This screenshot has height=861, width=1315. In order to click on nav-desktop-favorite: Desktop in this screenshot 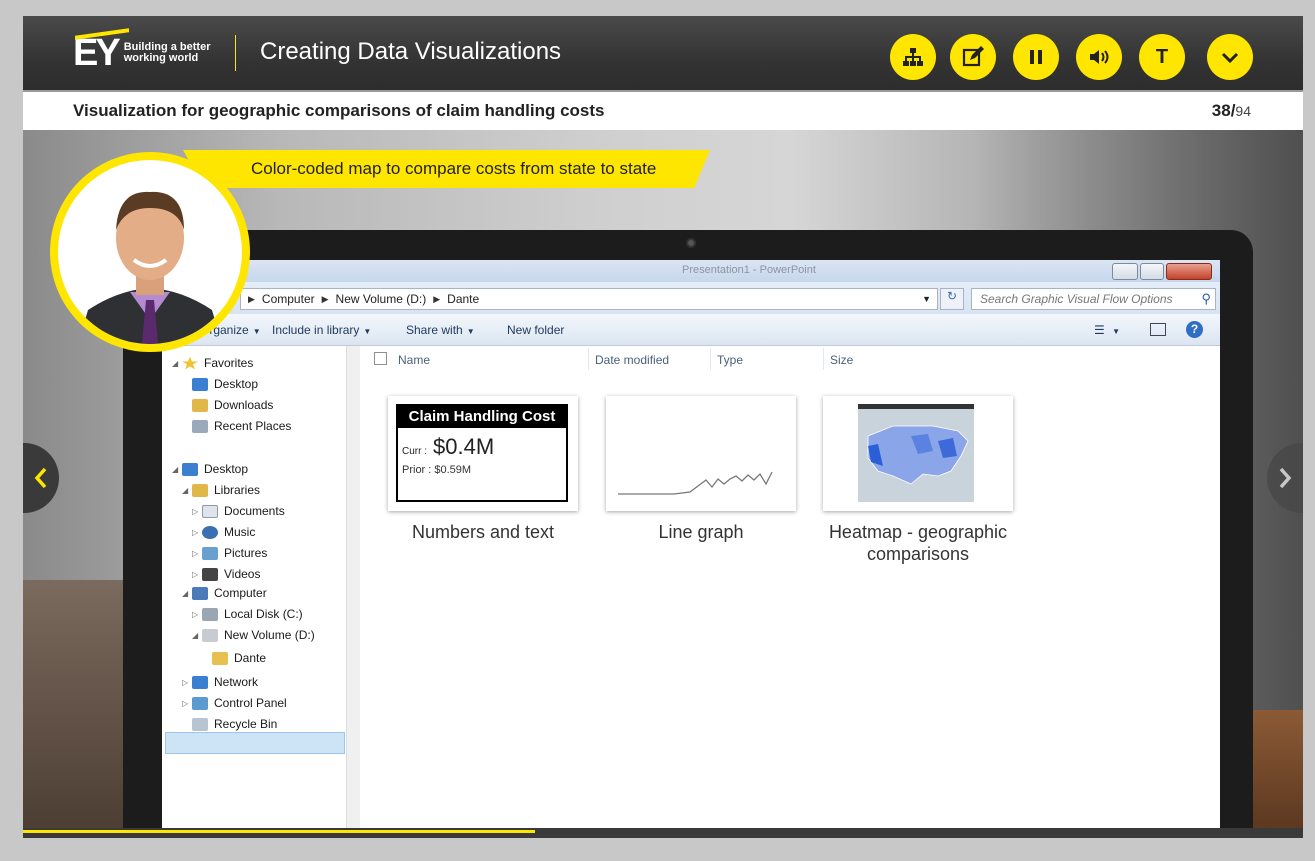, I will do `click(225, 384)`.